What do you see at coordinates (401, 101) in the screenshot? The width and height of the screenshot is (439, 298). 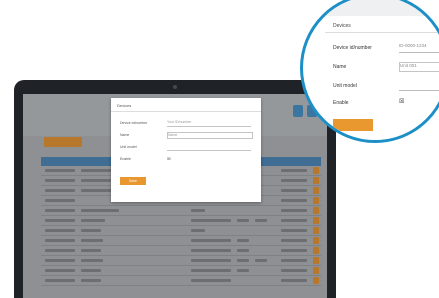 I see `bubble-enable-checkbox: ☒` at bounding box center [401, 101].